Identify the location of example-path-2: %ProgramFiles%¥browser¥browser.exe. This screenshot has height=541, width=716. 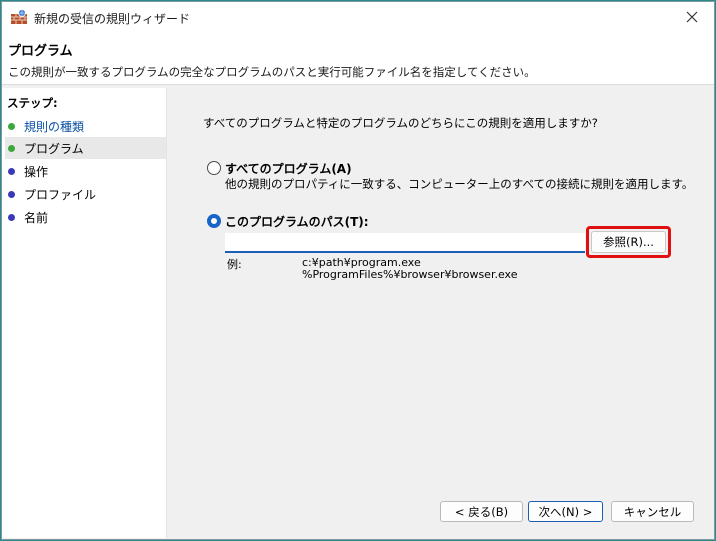
(410, 274).